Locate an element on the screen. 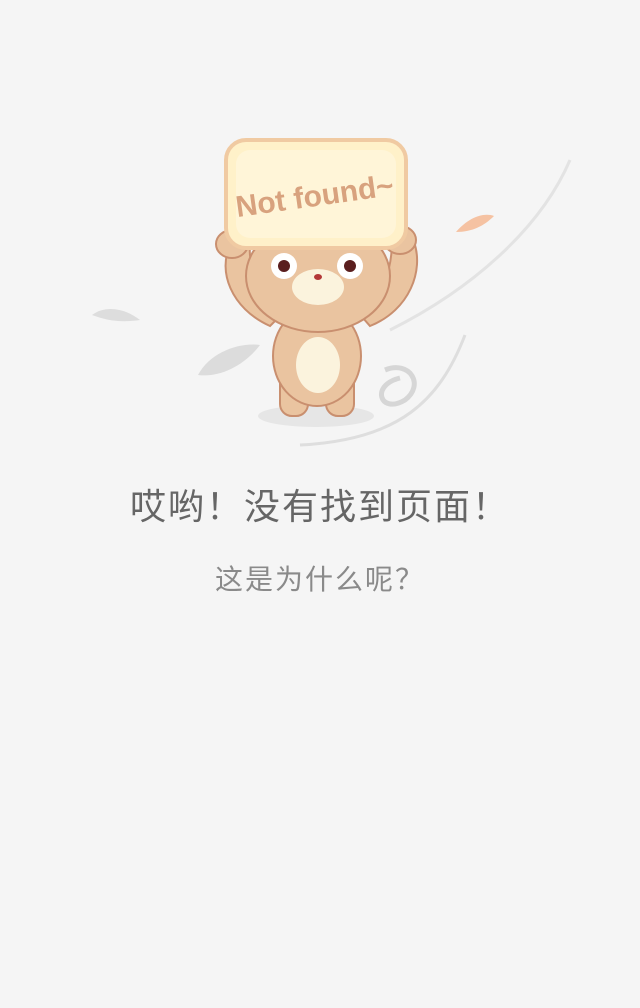  bear-nose is located at coordinates (318, 277).